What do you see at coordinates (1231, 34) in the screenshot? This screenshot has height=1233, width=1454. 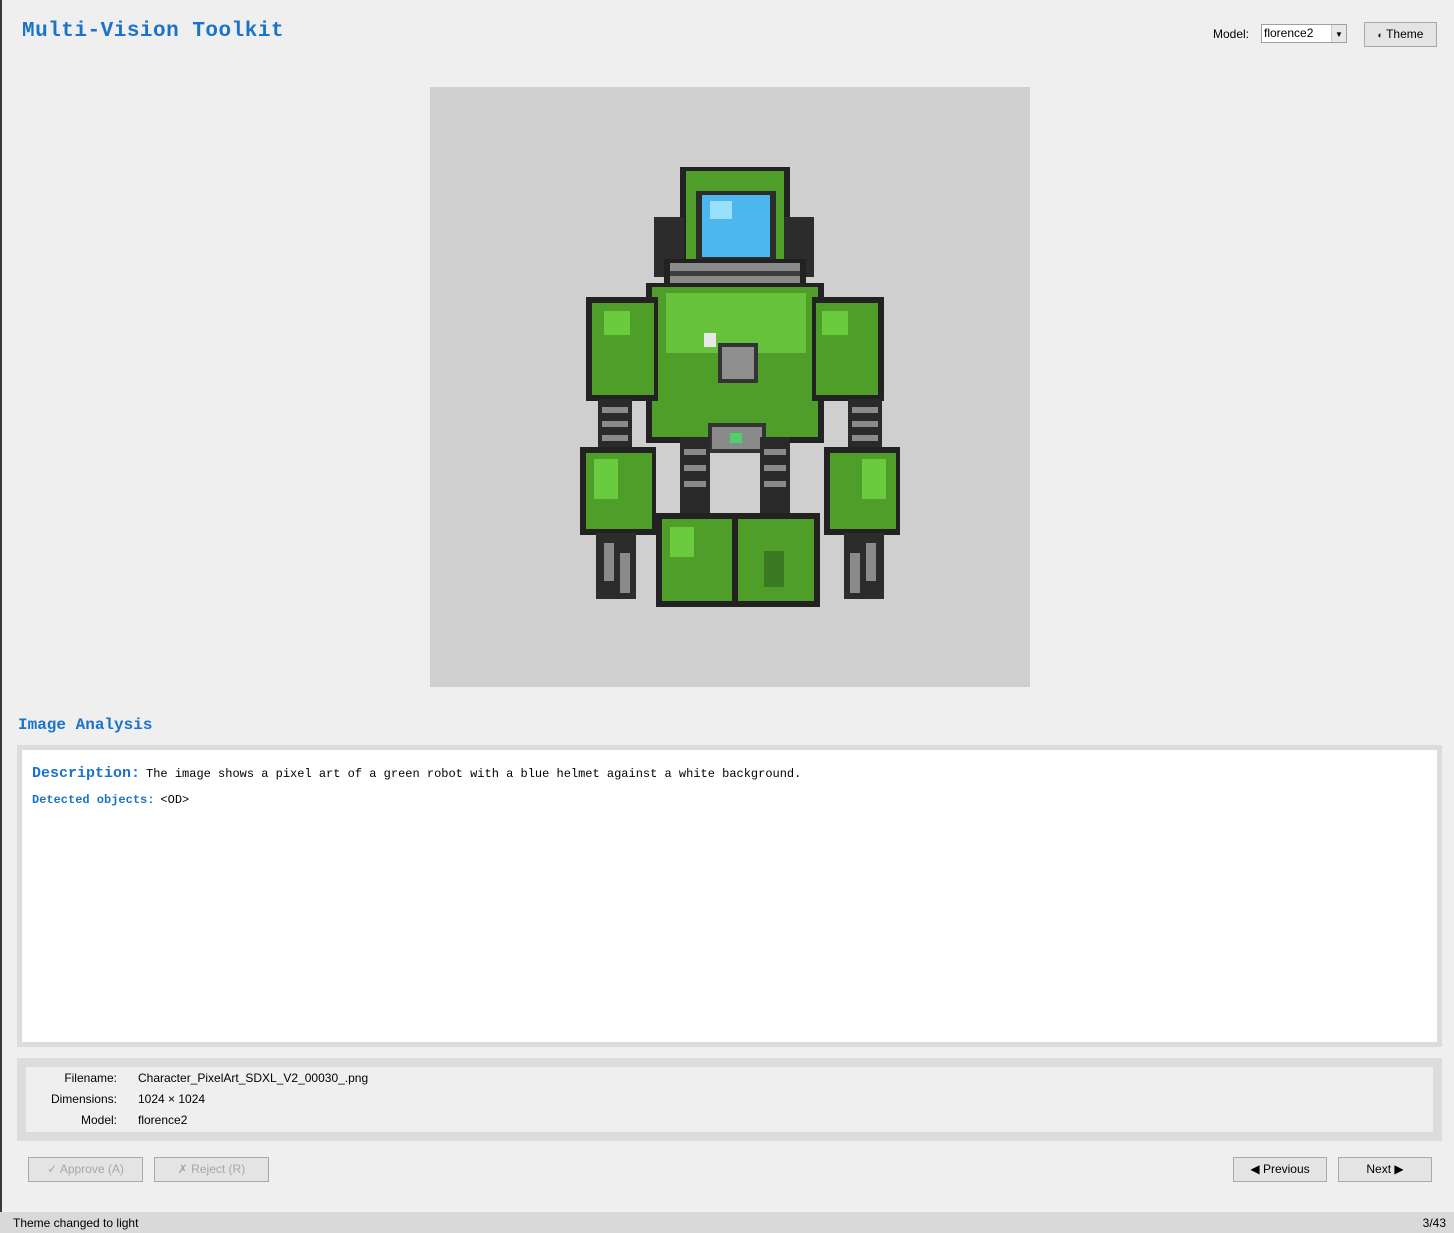 I see `model-label: Model:` at bounding box center [1231, 34].